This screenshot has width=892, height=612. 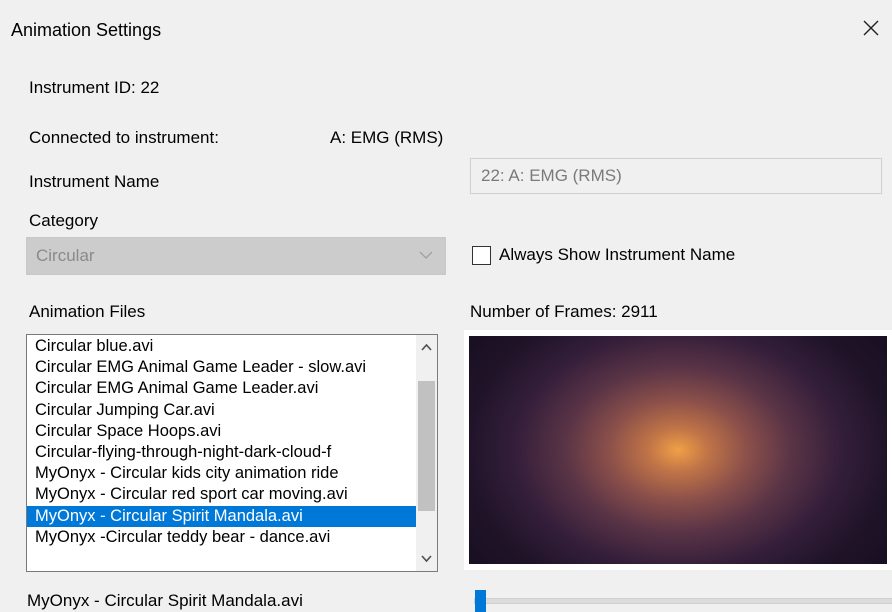 I want to click on dialog-title: Animation Settings, so click(x=86, y=30).